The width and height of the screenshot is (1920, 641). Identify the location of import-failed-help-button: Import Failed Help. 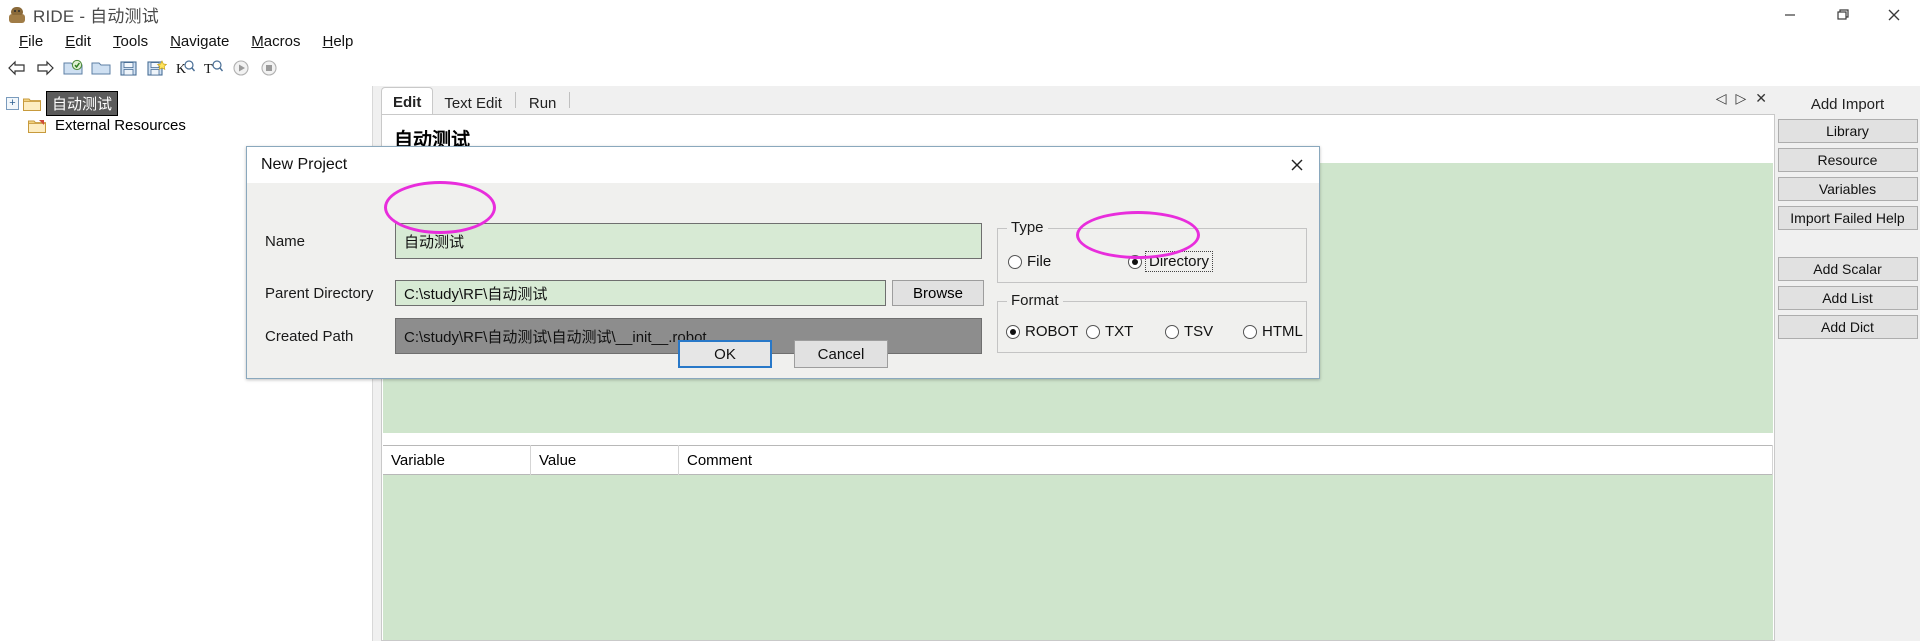
(1847, 218).